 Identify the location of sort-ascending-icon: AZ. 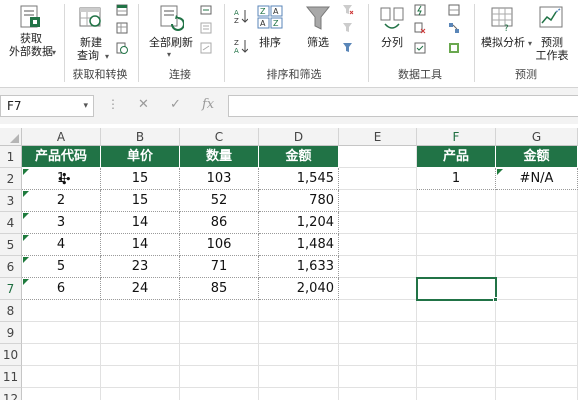
(241, 16).